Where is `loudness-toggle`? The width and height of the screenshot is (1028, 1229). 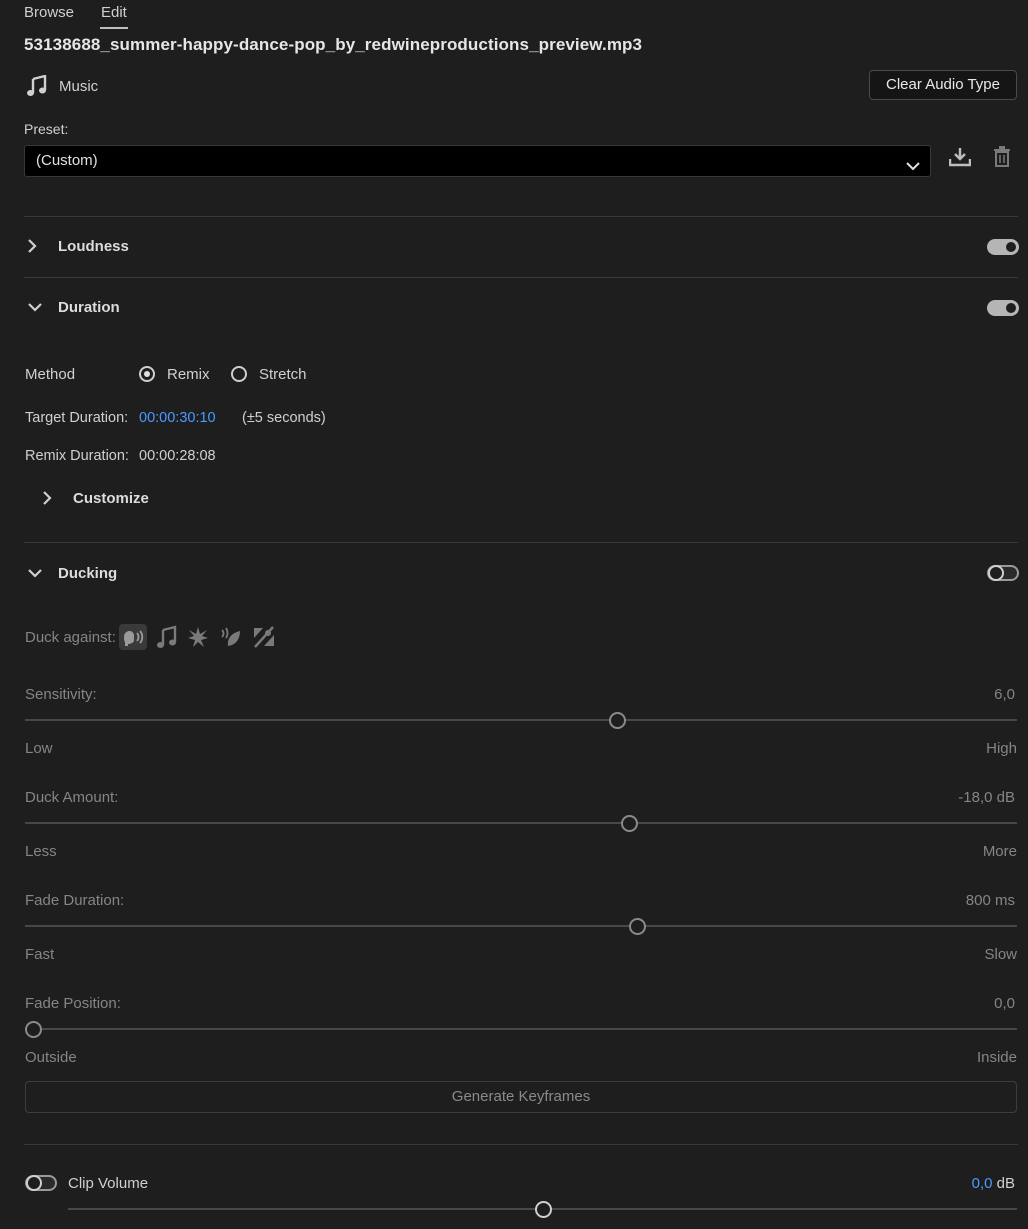 loudness-toggle is located at coordinates (1003, 247).